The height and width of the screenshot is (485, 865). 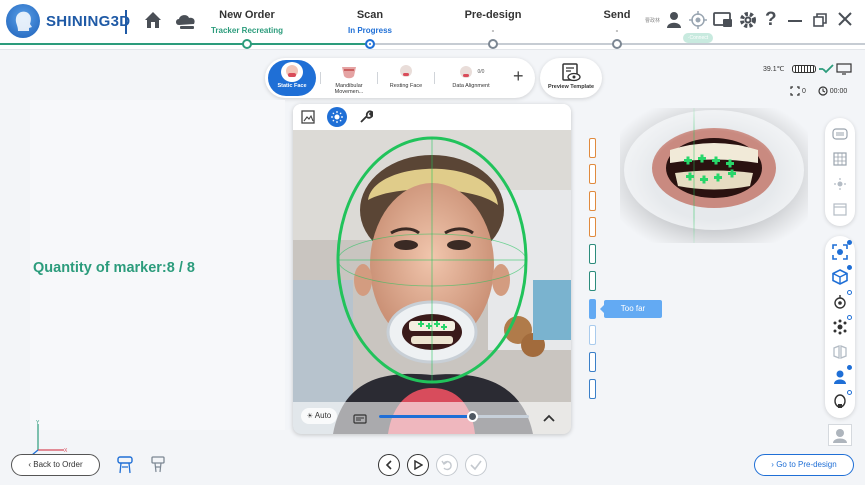 What do you see at coordinates (153, 22) in the screenshot?
I see `home-icon` at bounding box center [153, 22].